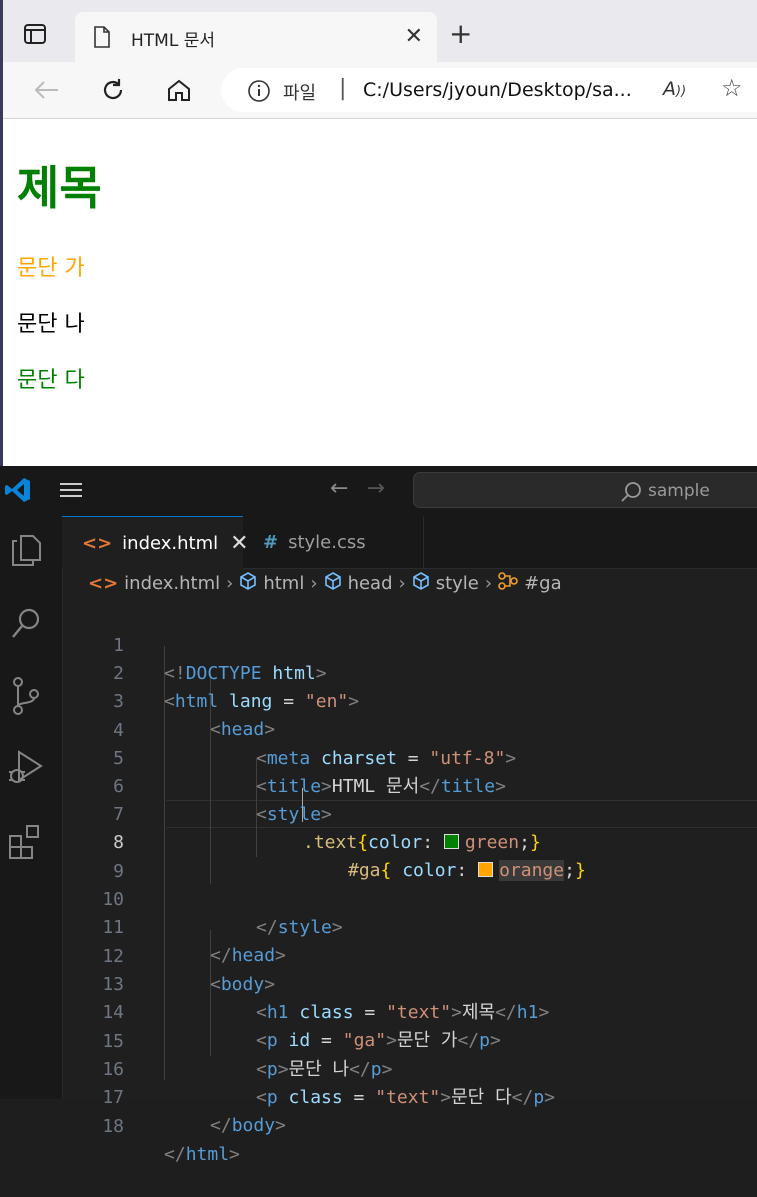  Describe the element at coordinates (59, 188) in the screenshot. I see `page-heading: 제목` at that location.